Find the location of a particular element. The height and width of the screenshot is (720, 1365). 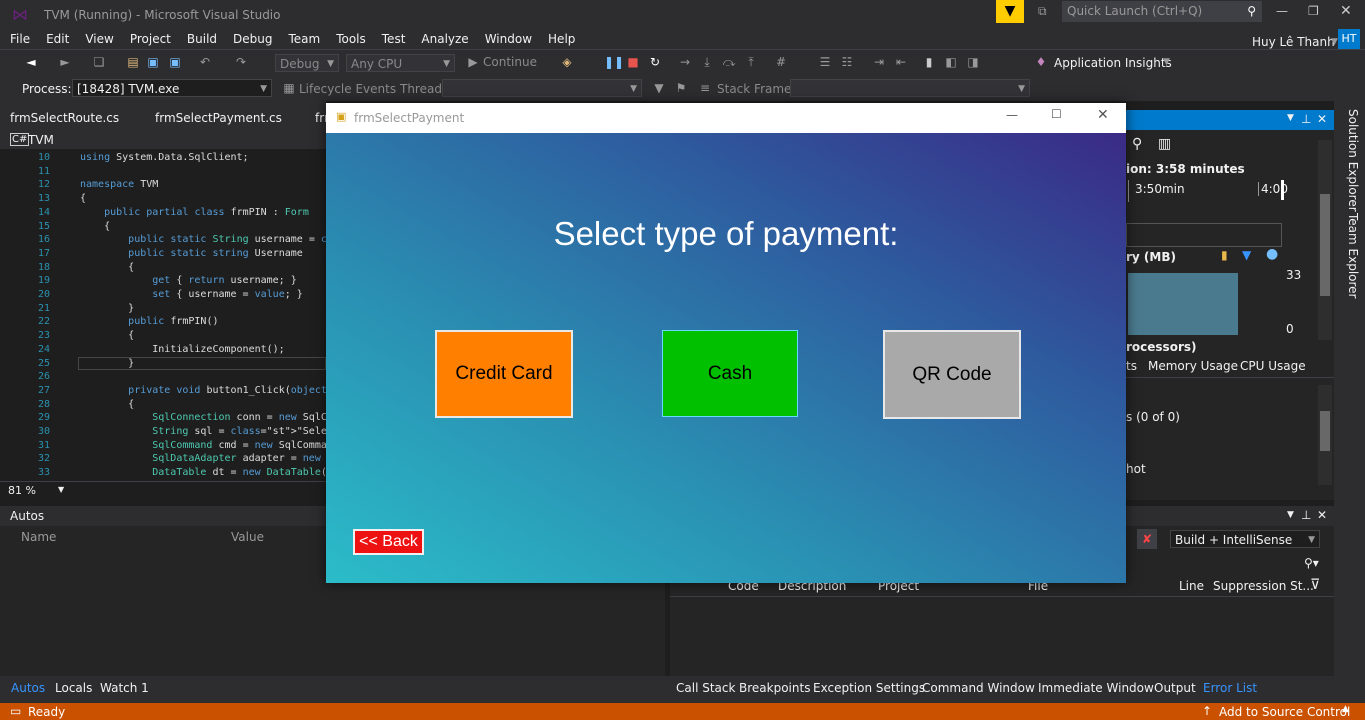

col-name-header: Name is located at coordinates (38, 537).